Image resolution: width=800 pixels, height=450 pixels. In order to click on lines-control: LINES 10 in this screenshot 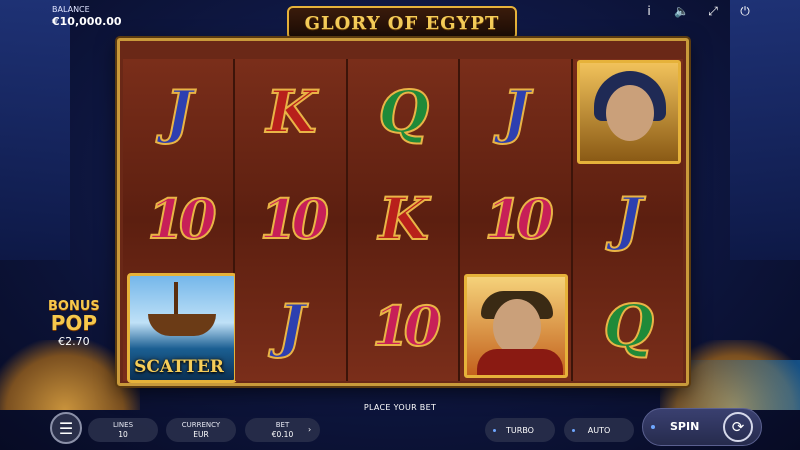, I will do `click(123, 430)`.